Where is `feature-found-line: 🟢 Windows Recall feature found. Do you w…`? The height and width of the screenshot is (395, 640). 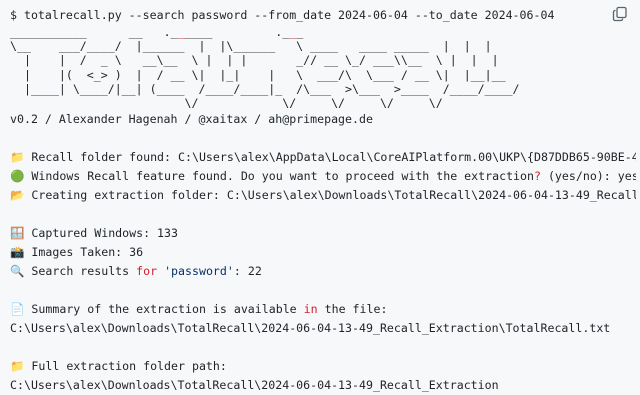
feature-found-line: 🟢 Windows Recall feature found. Do you w… is located at coordinates (323, 176).